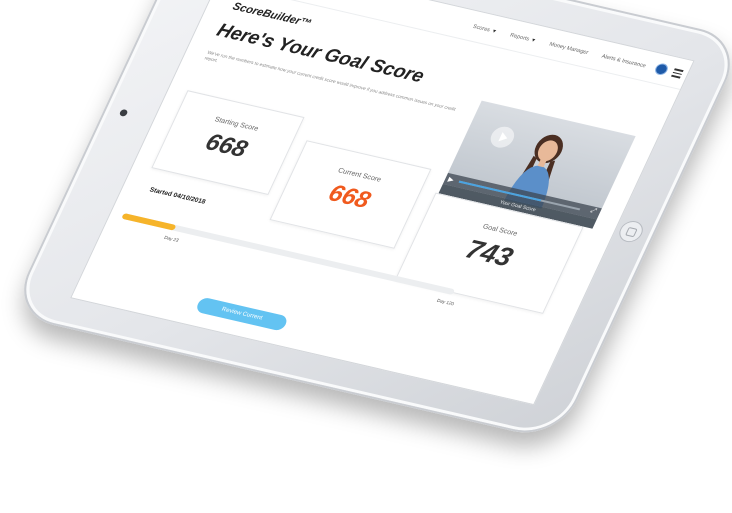 This screenshot has height=513, width=732. Describe the element at coordinates (661, 69) in the screenshot. I see `user-avatar-icon` at that location.